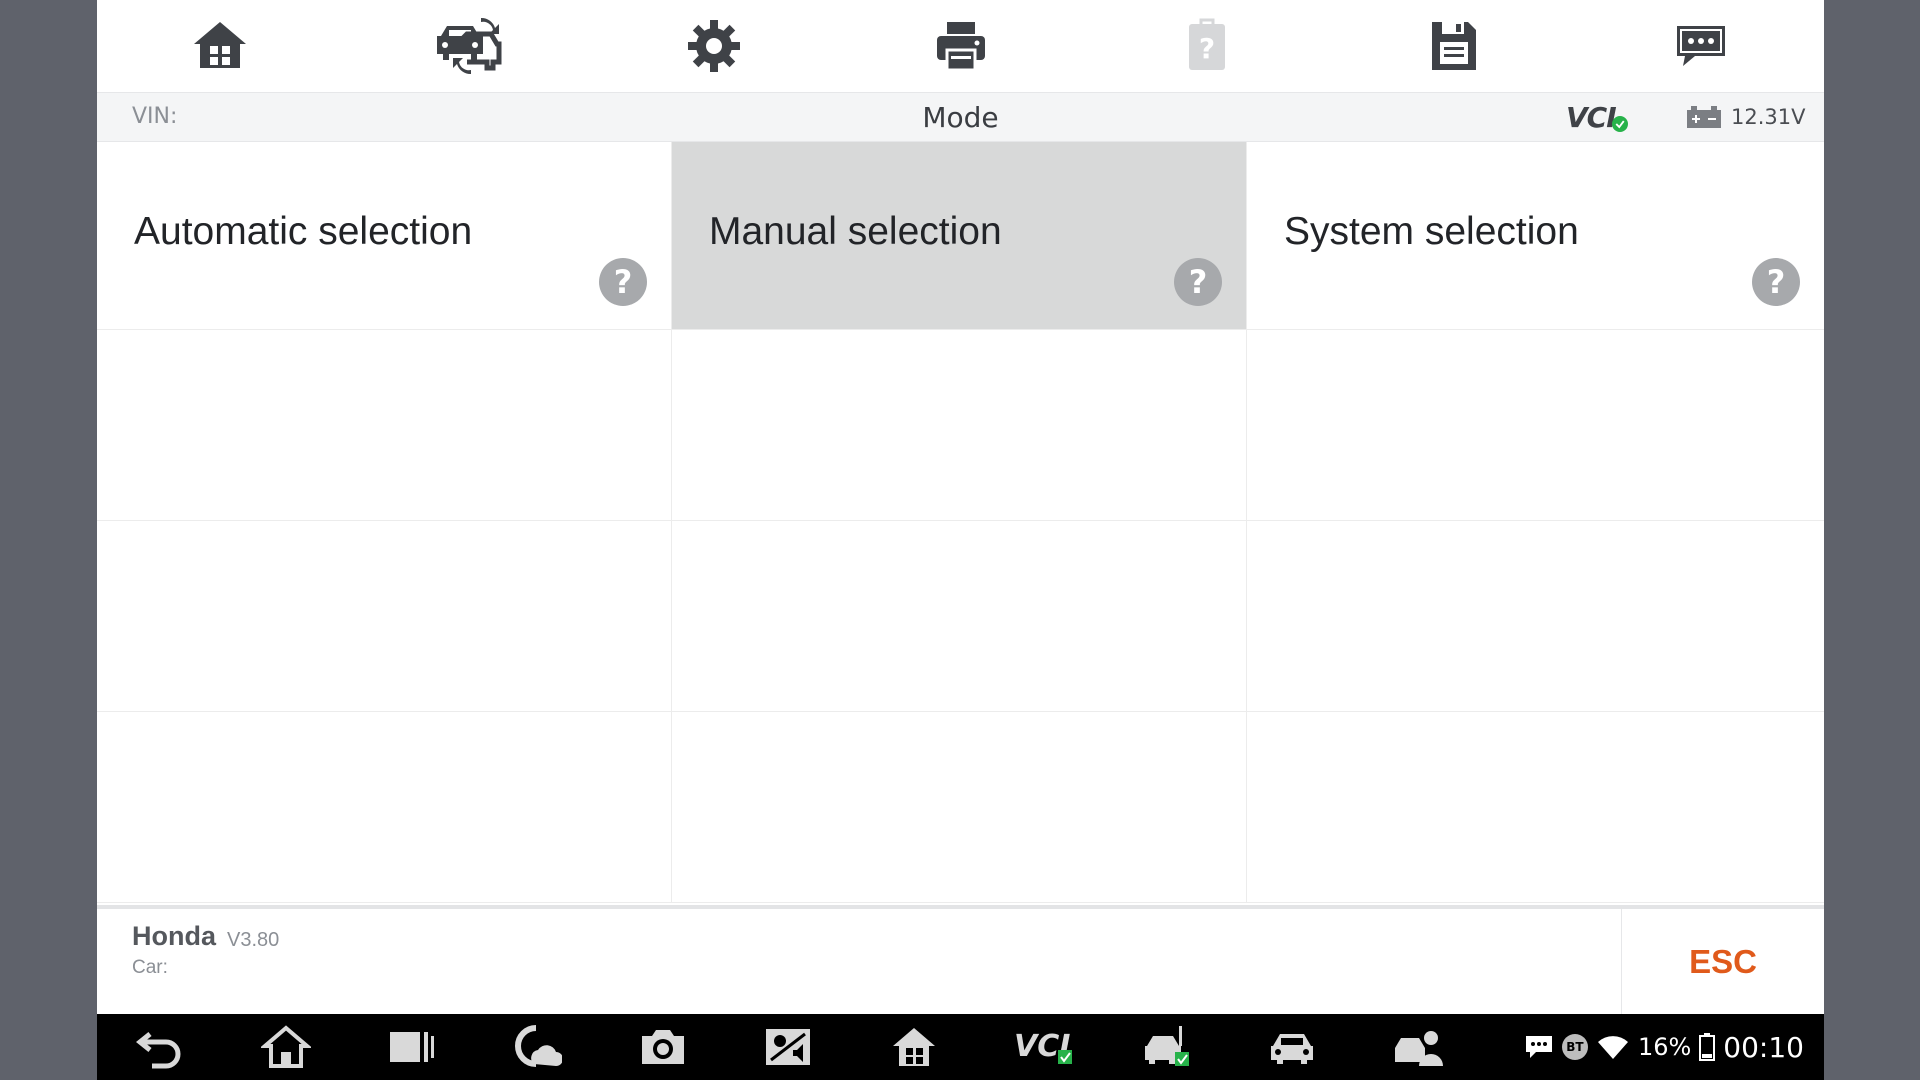 The image size is (1920, 1080). I want to click on menu-item-label: Manual selection, so click(855, 231).